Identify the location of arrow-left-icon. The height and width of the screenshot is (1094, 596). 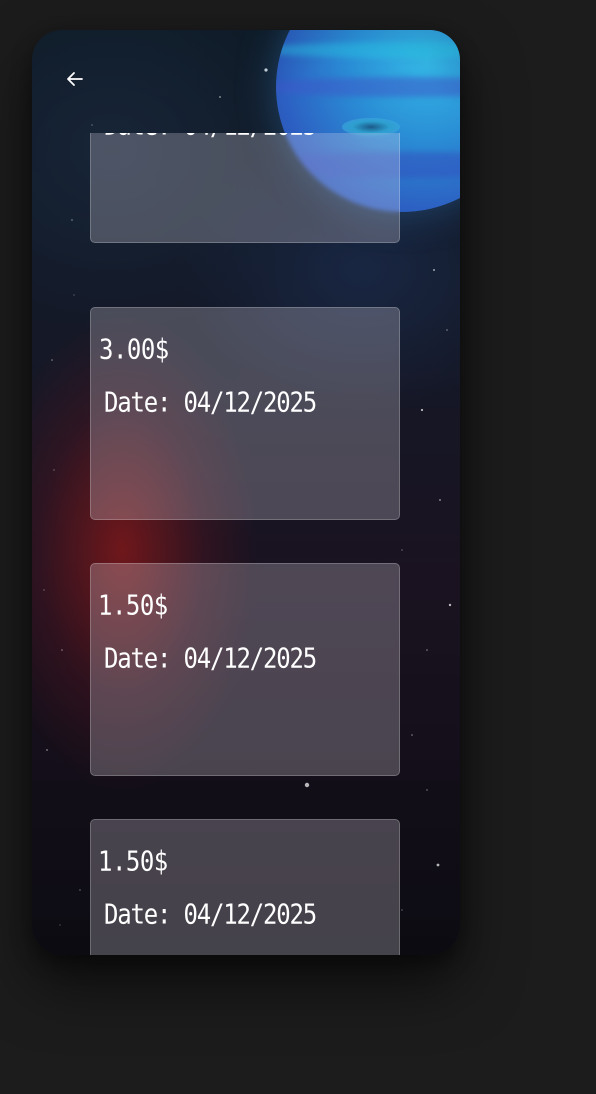
(75, 79).